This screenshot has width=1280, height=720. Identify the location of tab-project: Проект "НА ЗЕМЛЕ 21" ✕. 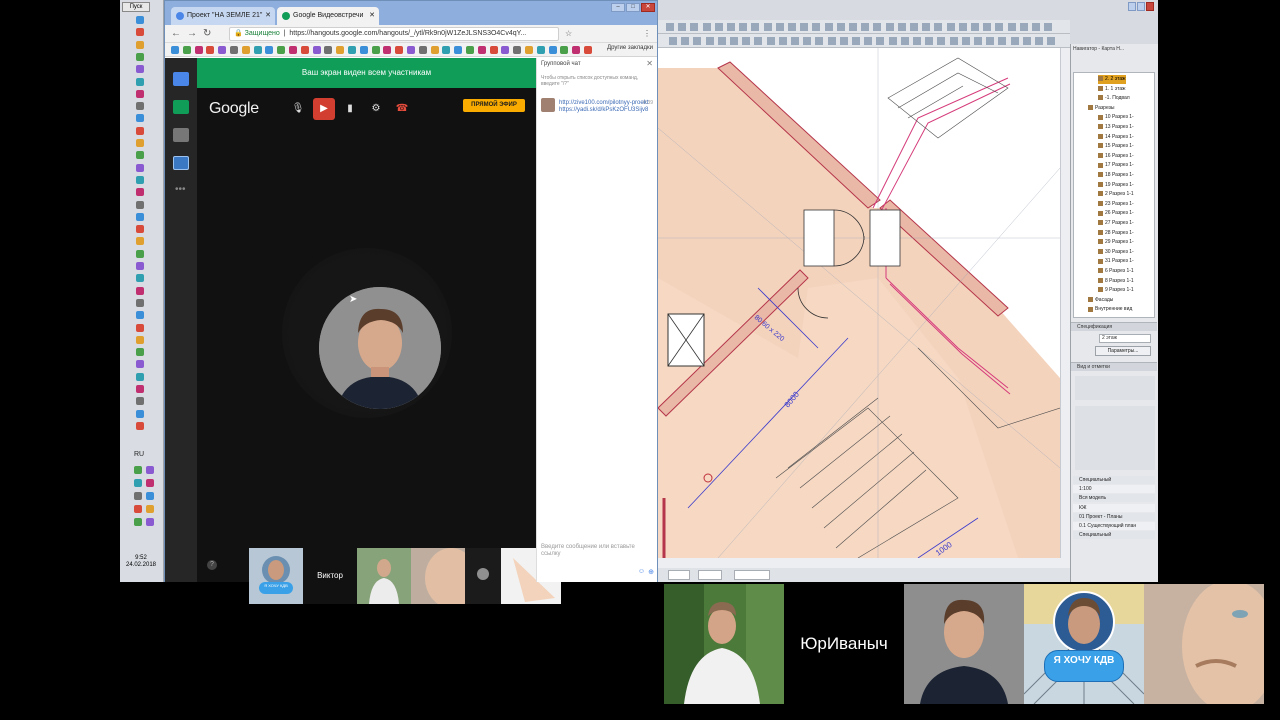
(223, 16).